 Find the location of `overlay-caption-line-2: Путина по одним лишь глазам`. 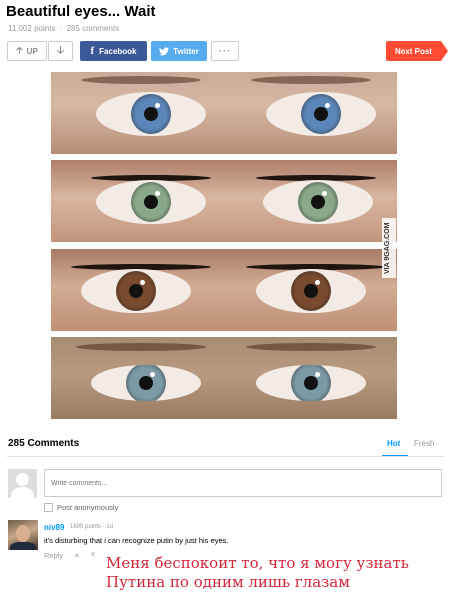

overlay-caption-line-2: Путина по одним лишь глазам is located at coordinates (228, 582).